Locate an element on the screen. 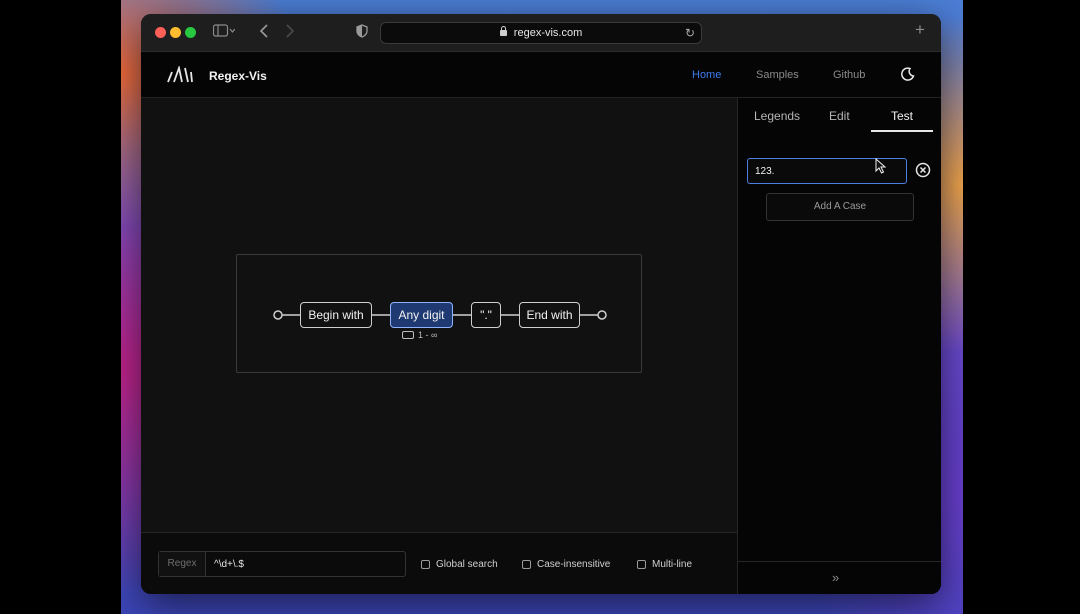 The height and width of the screenshot is (614, 1080). zoom-window-button is located at coordinates (190, 32).